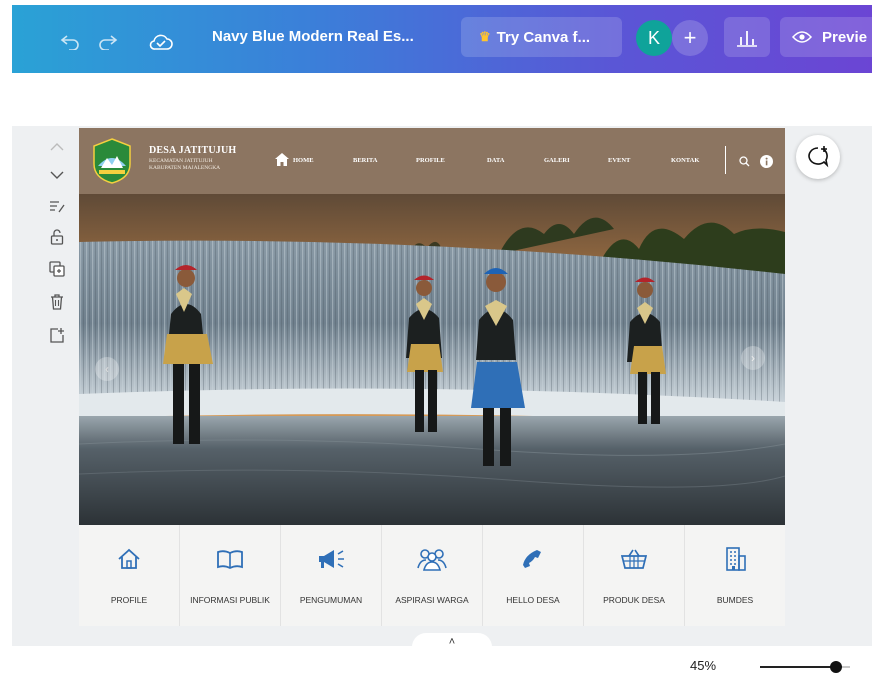  What do you see at coordinates (634, 559) in the screenshot?
I see `basket-icon` at bounding box center [634, 559].